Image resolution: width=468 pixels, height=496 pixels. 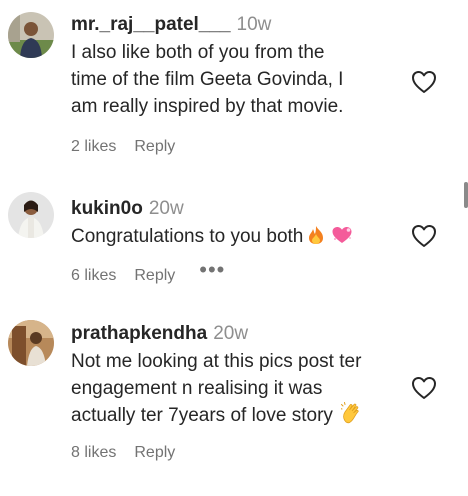 I want to click on username-link: prathapkendha, so click(x=139, y=333).